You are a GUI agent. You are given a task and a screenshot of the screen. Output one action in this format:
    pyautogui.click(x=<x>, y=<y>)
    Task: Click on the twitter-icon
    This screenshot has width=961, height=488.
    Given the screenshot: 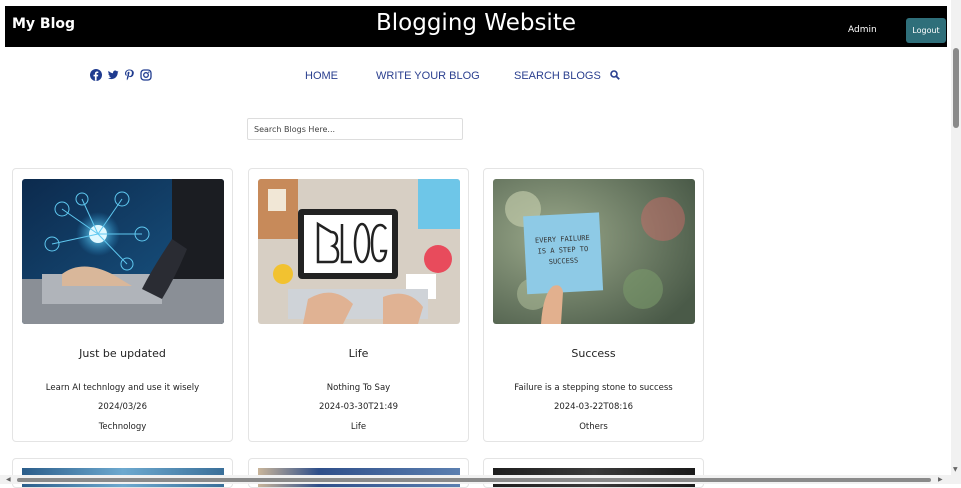 What is the action you would take?
    pyautogui.click(x=113, y=75)
    